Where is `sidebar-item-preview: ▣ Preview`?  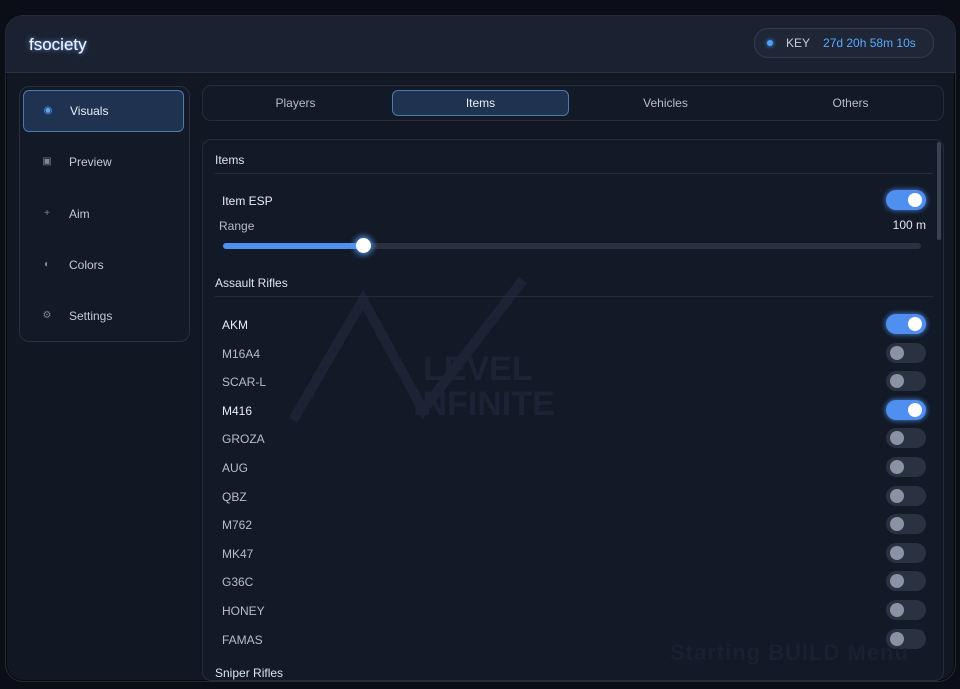 sidebar-item-preview: ▣ Preview is located at coordinates (103, 162).